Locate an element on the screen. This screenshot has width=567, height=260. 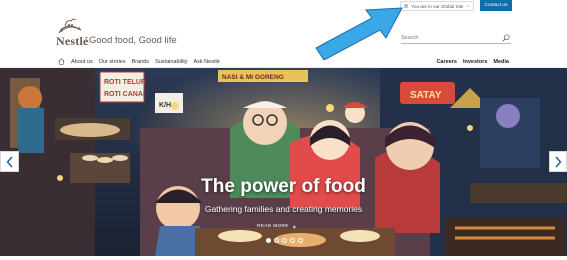
contact-us-button: Contact us is located at coordinates (496, 5).